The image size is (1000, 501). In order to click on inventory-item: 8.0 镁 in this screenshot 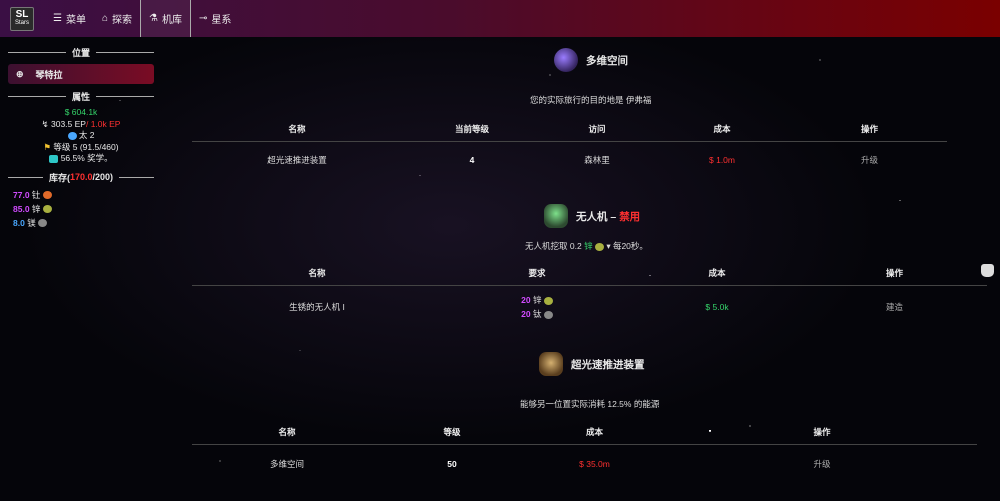, I will do `click(83, 223)`.